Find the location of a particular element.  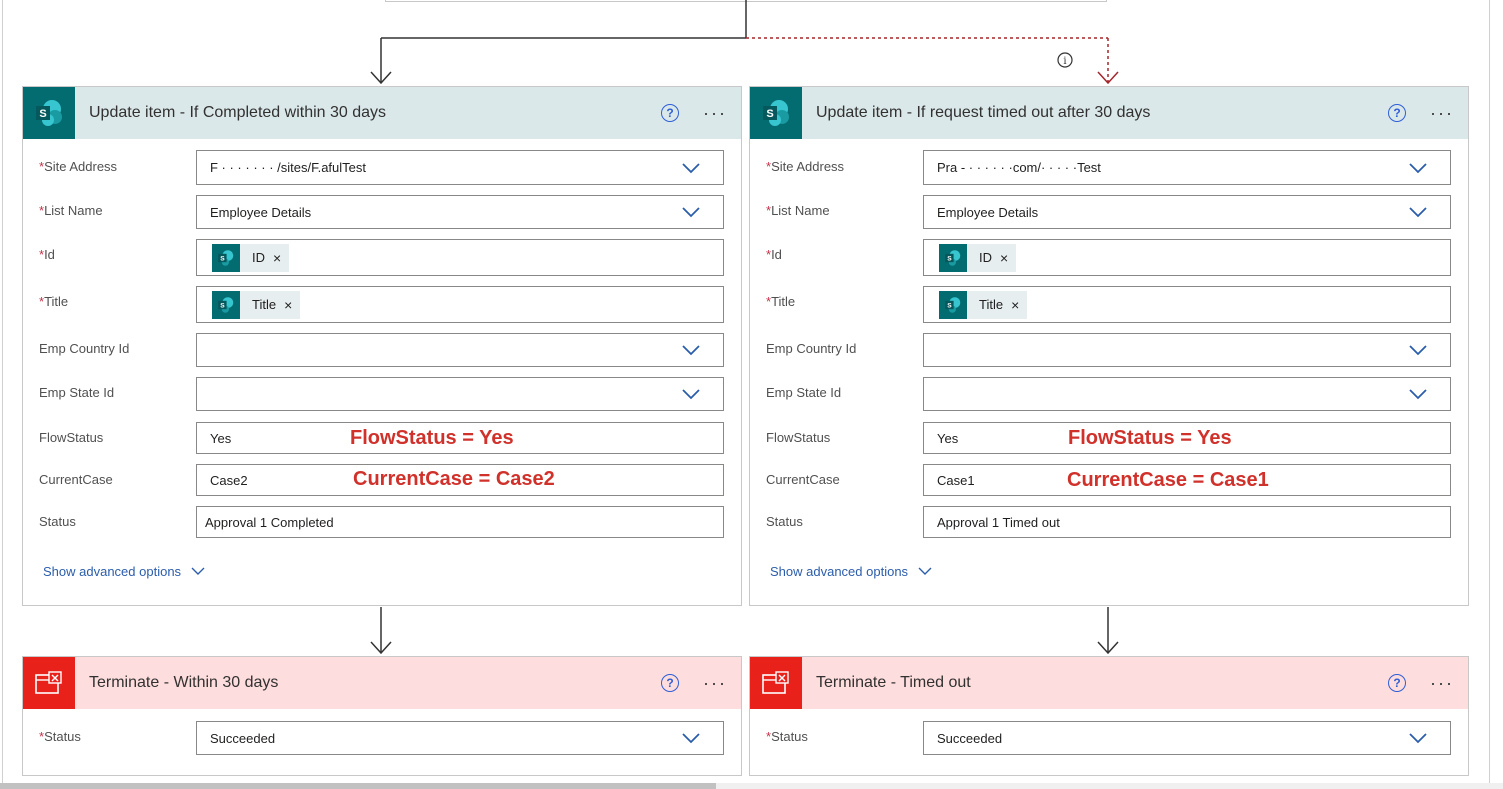

scrollbar-thumb is located at coordinates (358, 786).